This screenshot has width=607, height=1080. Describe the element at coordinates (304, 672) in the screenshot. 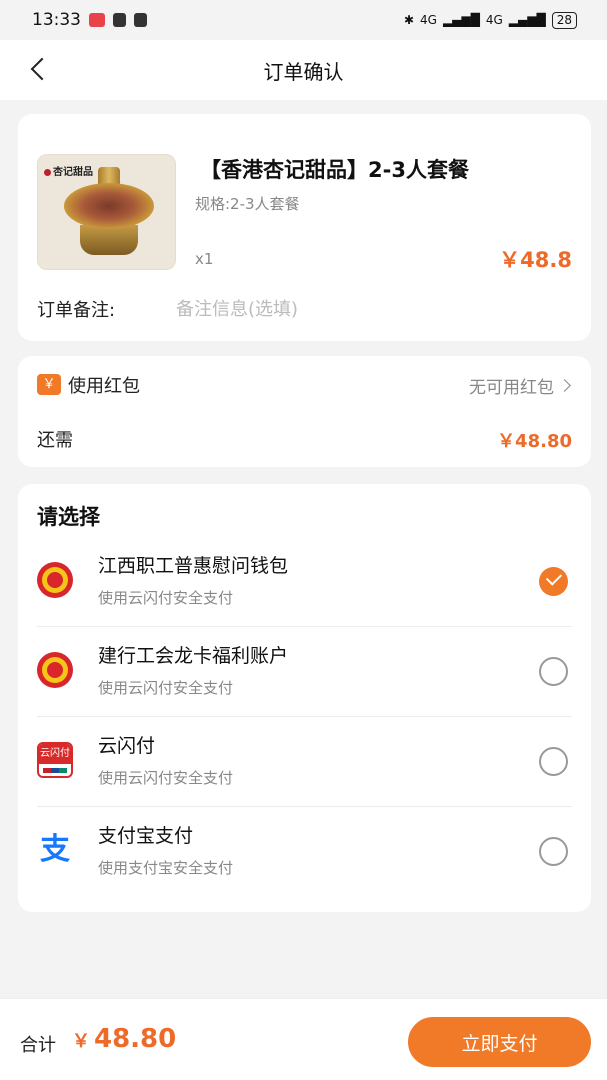

I see `payment-option-ccb-union-card: 建行工会龙卡福利账户 使用云闪付安全支付` at that location.